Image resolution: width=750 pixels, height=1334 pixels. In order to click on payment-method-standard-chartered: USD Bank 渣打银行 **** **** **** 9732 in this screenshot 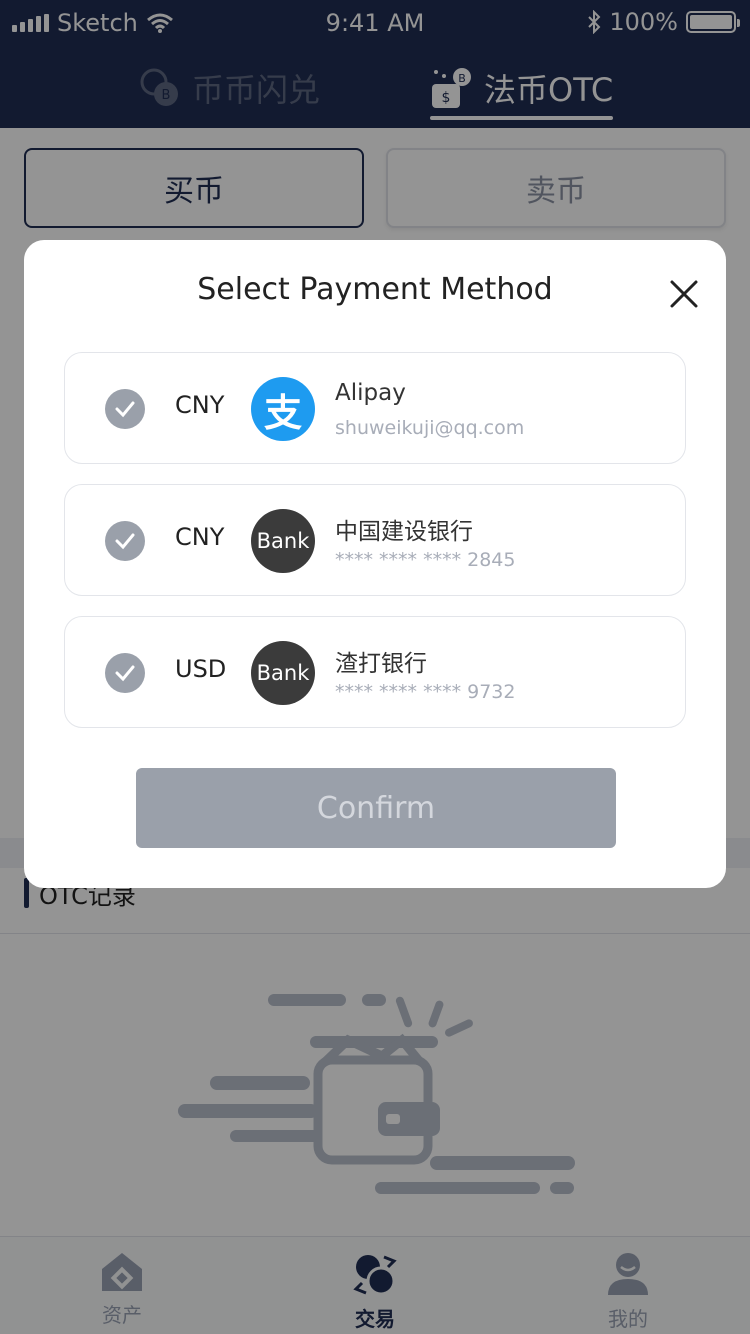, I will do `click(375, 672)`.